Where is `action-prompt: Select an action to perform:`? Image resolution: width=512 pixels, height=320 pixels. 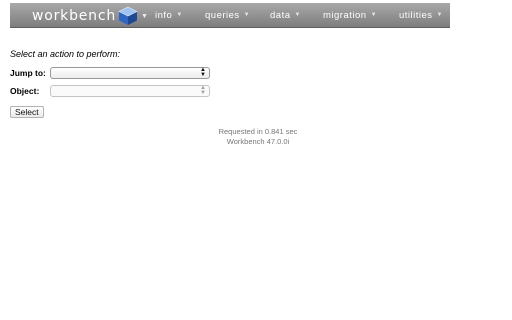 action-prompt: Select an action to perform: is located at coordinates (65, 54).